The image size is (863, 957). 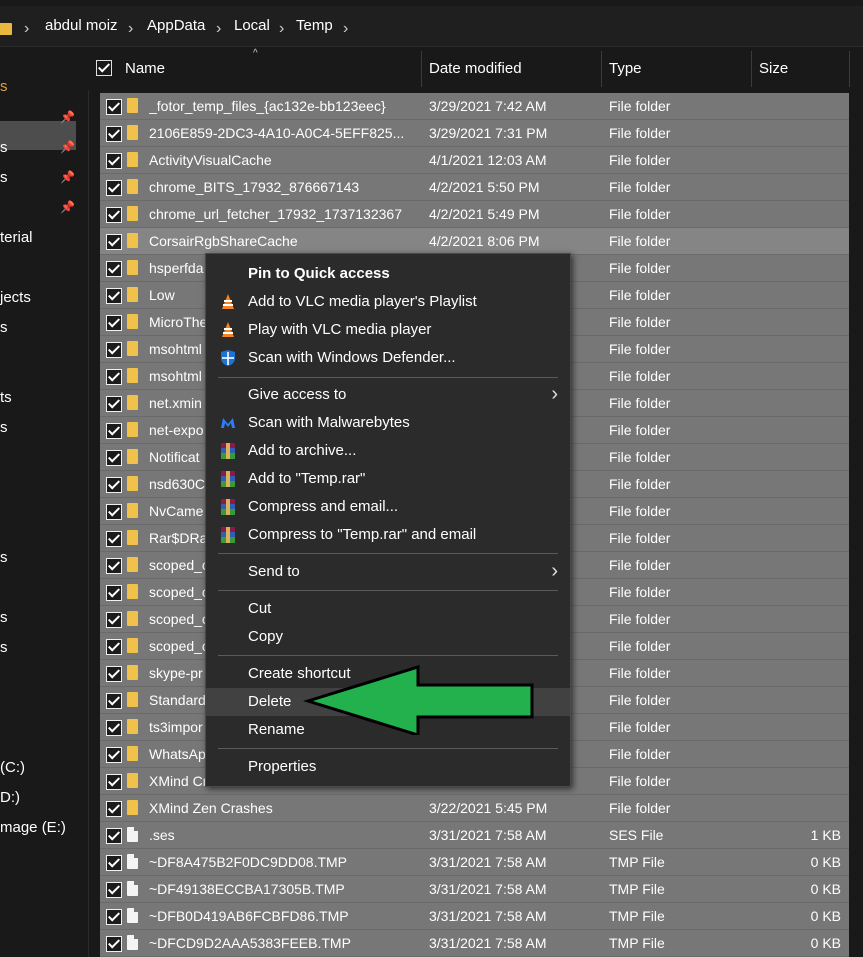 I want to click on file-type: File folder, so click(x=640, y=241).